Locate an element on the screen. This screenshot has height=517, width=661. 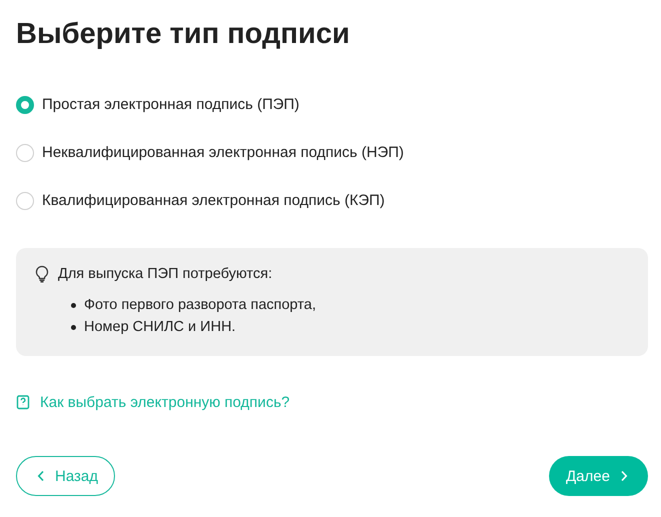
info-heading: Для выпуска ПЭП потребуются: is located at coordinates (165, 274).